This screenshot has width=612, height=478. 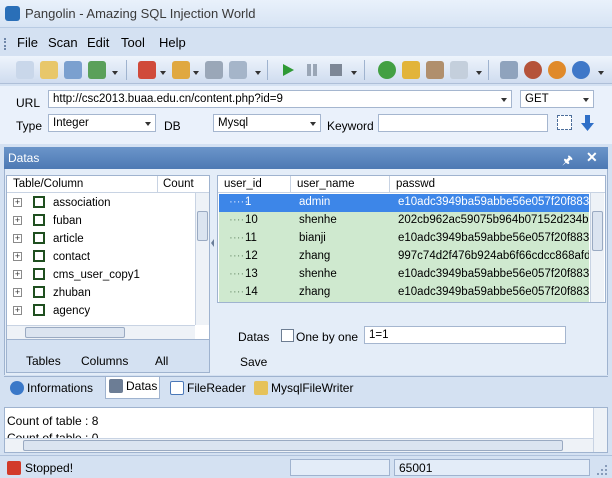 What do you see at coordinates (459, 70) in the screenshot?
I see `zoom-icon` at bounding box center [459, 70].